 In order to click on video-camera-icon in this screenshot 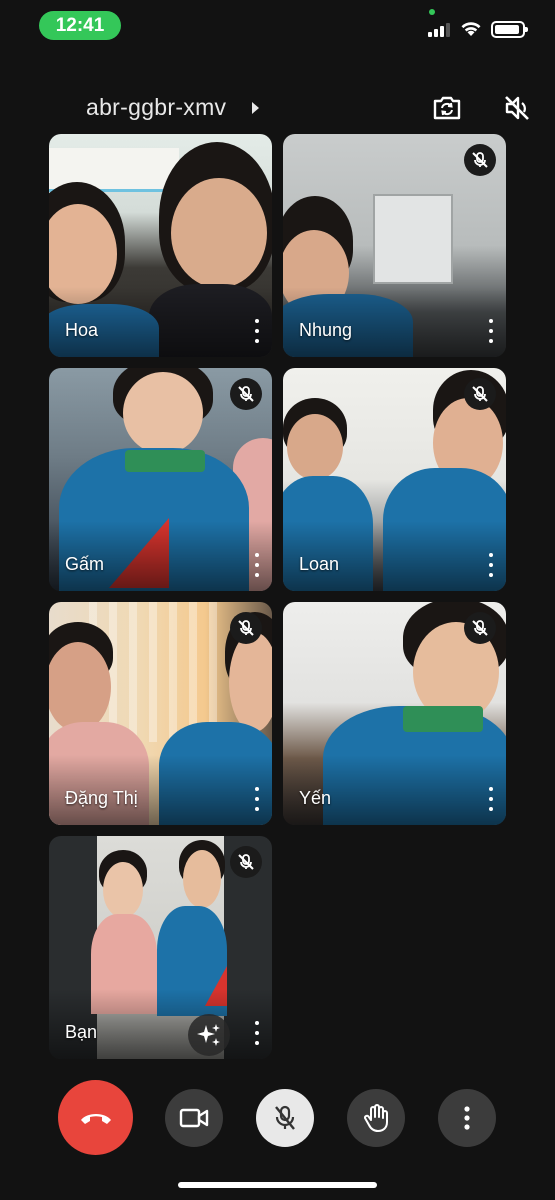, I will do `click(194, 1118)`.